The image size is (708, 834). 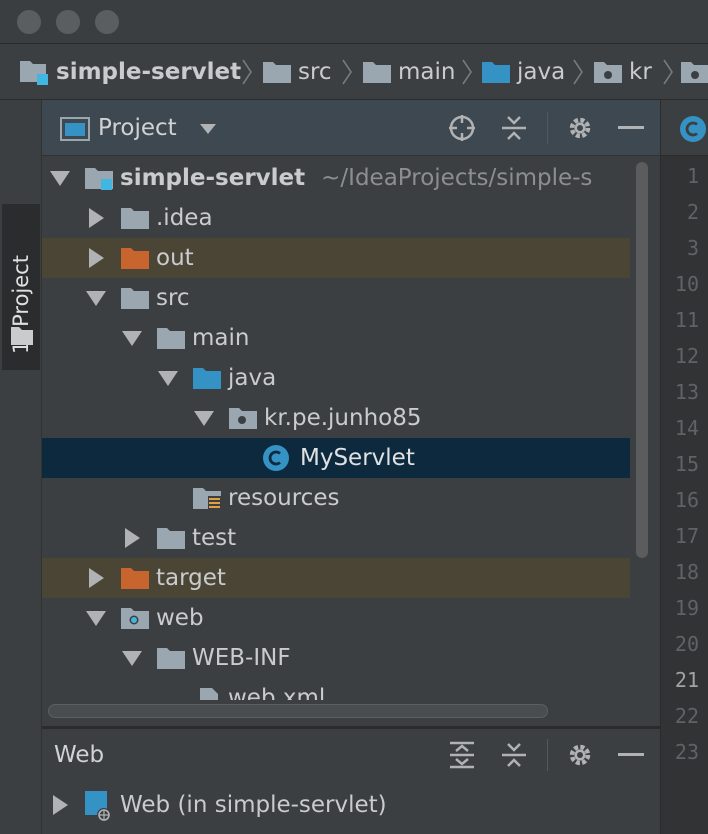 I want to click on tool-window-strip: 1: Project, so click(x=21, y=467).